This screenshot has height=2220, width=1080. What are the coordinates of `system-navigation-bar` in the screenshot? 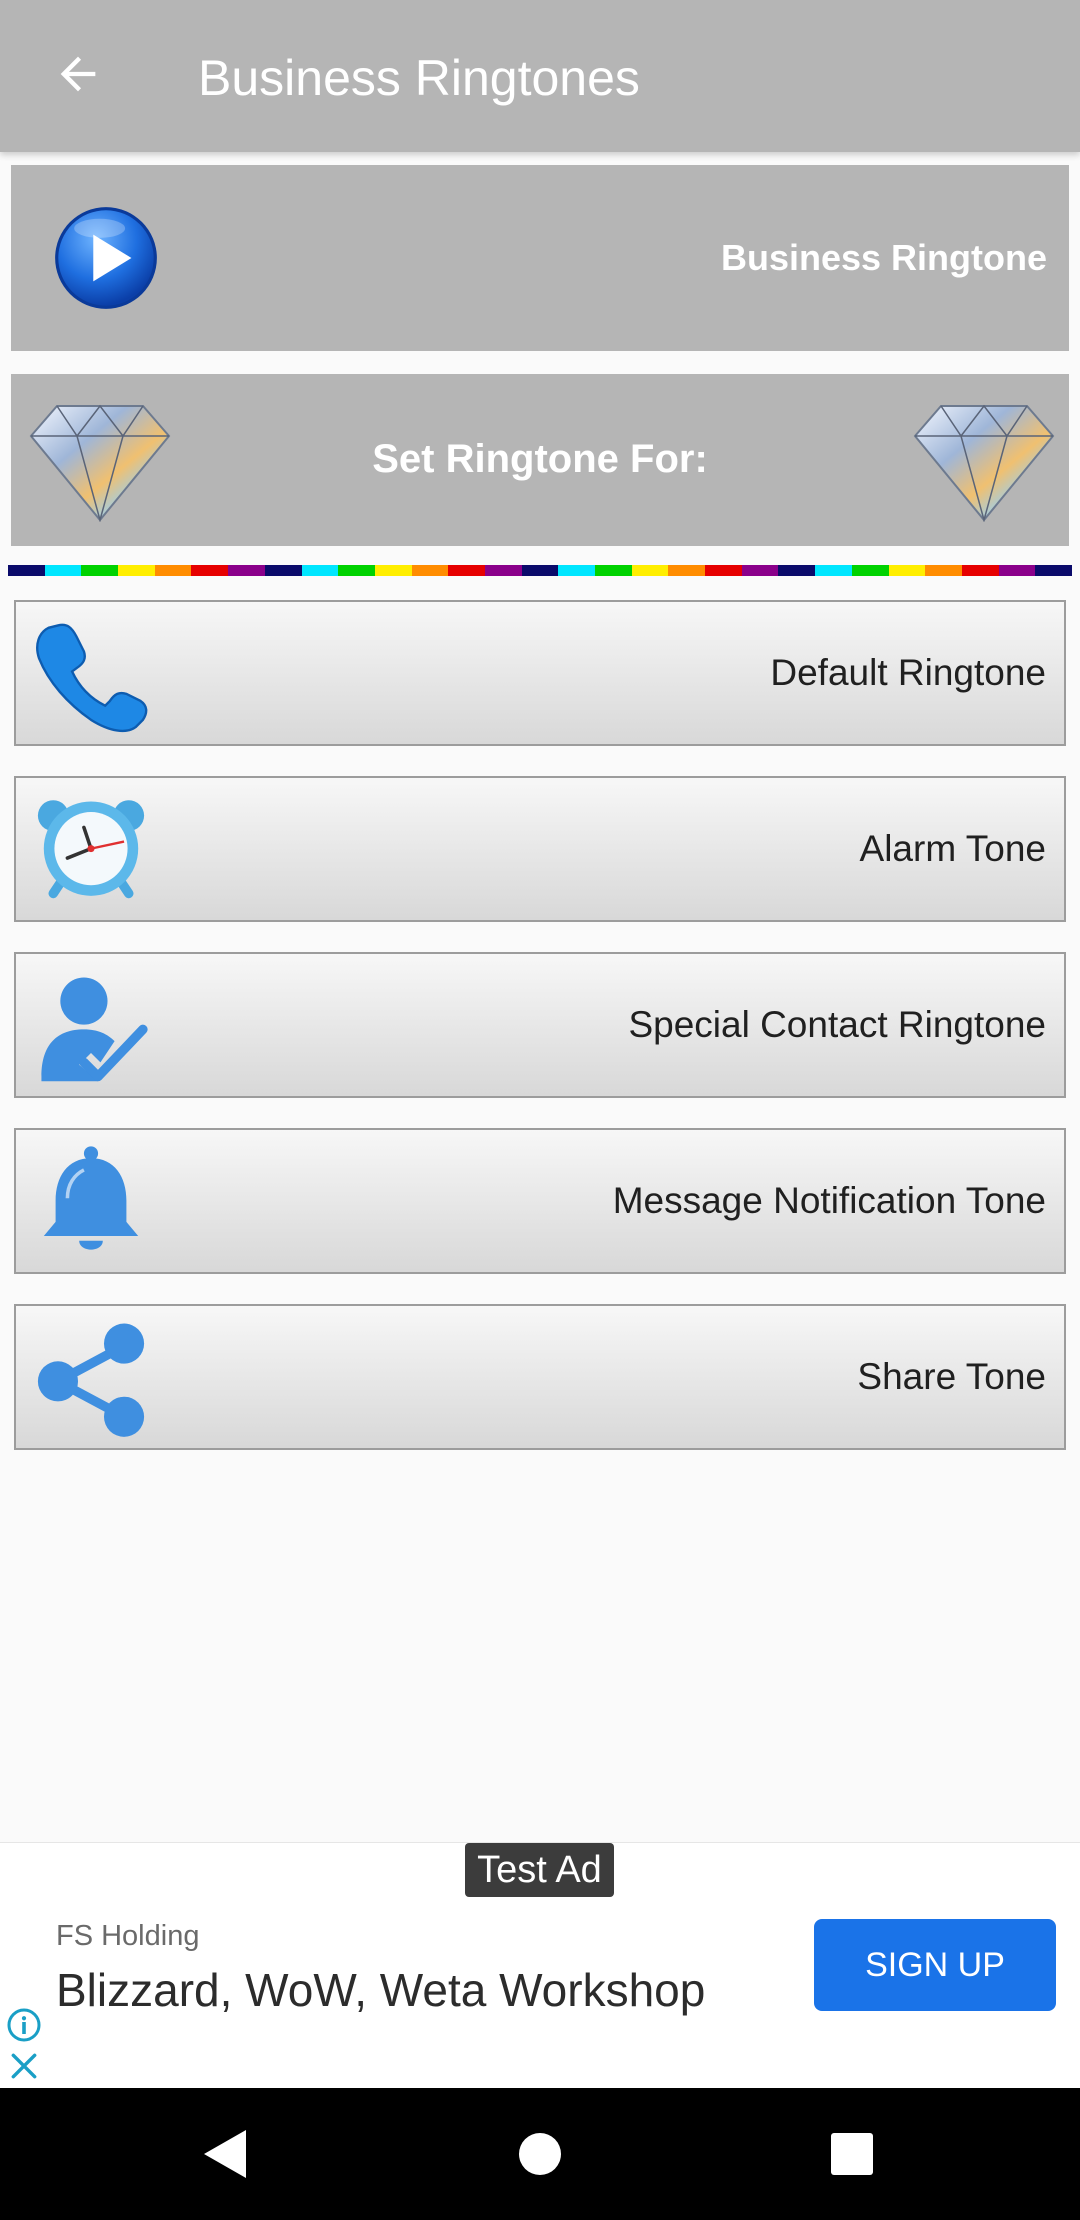 It's located at (540, 2154).